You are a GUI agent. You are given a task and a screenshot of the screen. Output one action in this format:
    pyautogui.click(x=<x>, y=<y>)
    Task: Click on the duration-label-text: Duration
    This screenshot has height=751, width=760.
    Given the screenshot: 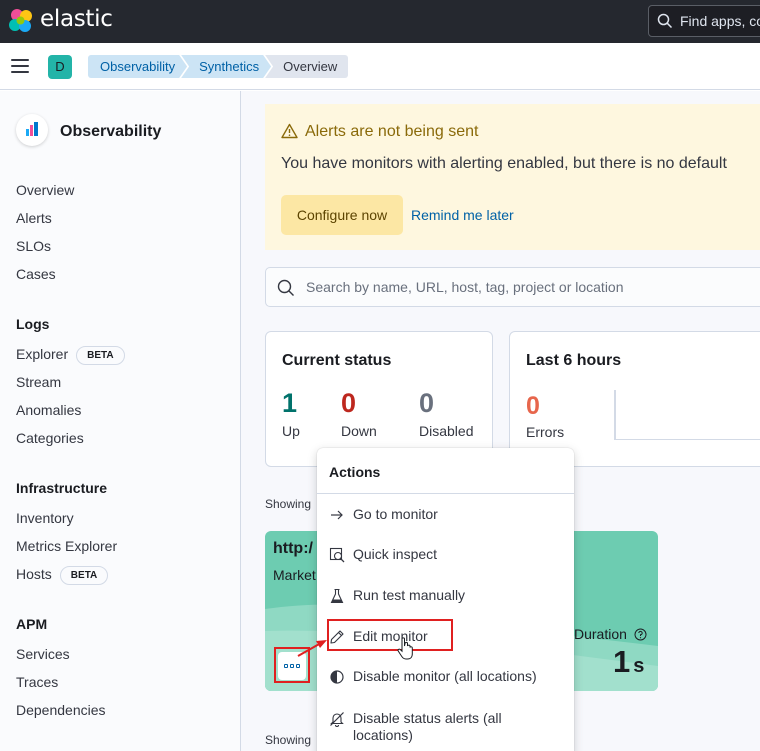 What is the action you would take?
    pyautogui.click(x=600, y=634)
    